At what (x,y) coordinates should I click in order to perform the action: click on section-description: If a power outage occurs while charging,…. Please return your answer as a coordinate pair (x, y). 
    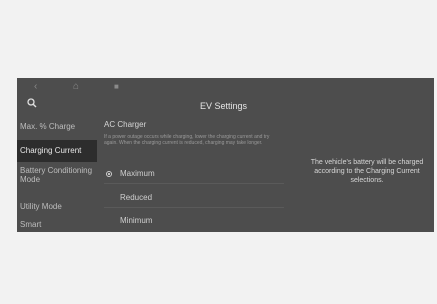
    Looking at the image, I should click on (187, 140).